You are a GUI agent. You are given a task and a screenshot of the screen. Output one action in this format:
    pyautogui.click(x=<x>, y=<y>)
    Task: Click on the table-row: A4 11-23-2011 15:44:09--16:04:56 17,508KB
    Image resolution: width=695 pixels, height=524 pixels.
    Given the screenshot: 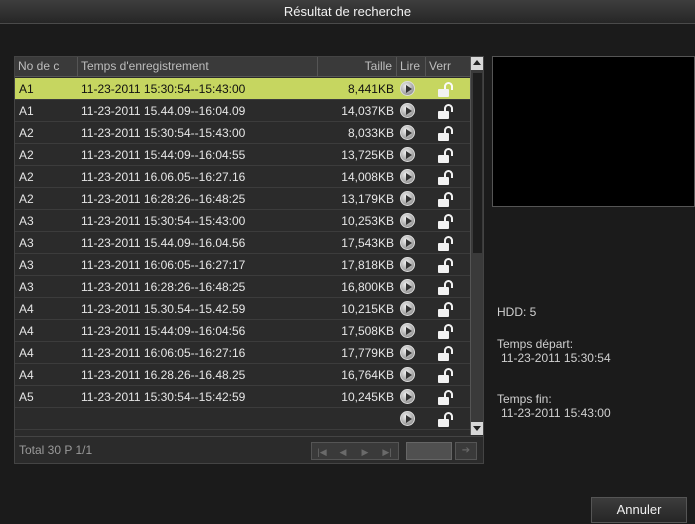 What is the action you would take?
    pyautogui.click(x=242, y=331)
    